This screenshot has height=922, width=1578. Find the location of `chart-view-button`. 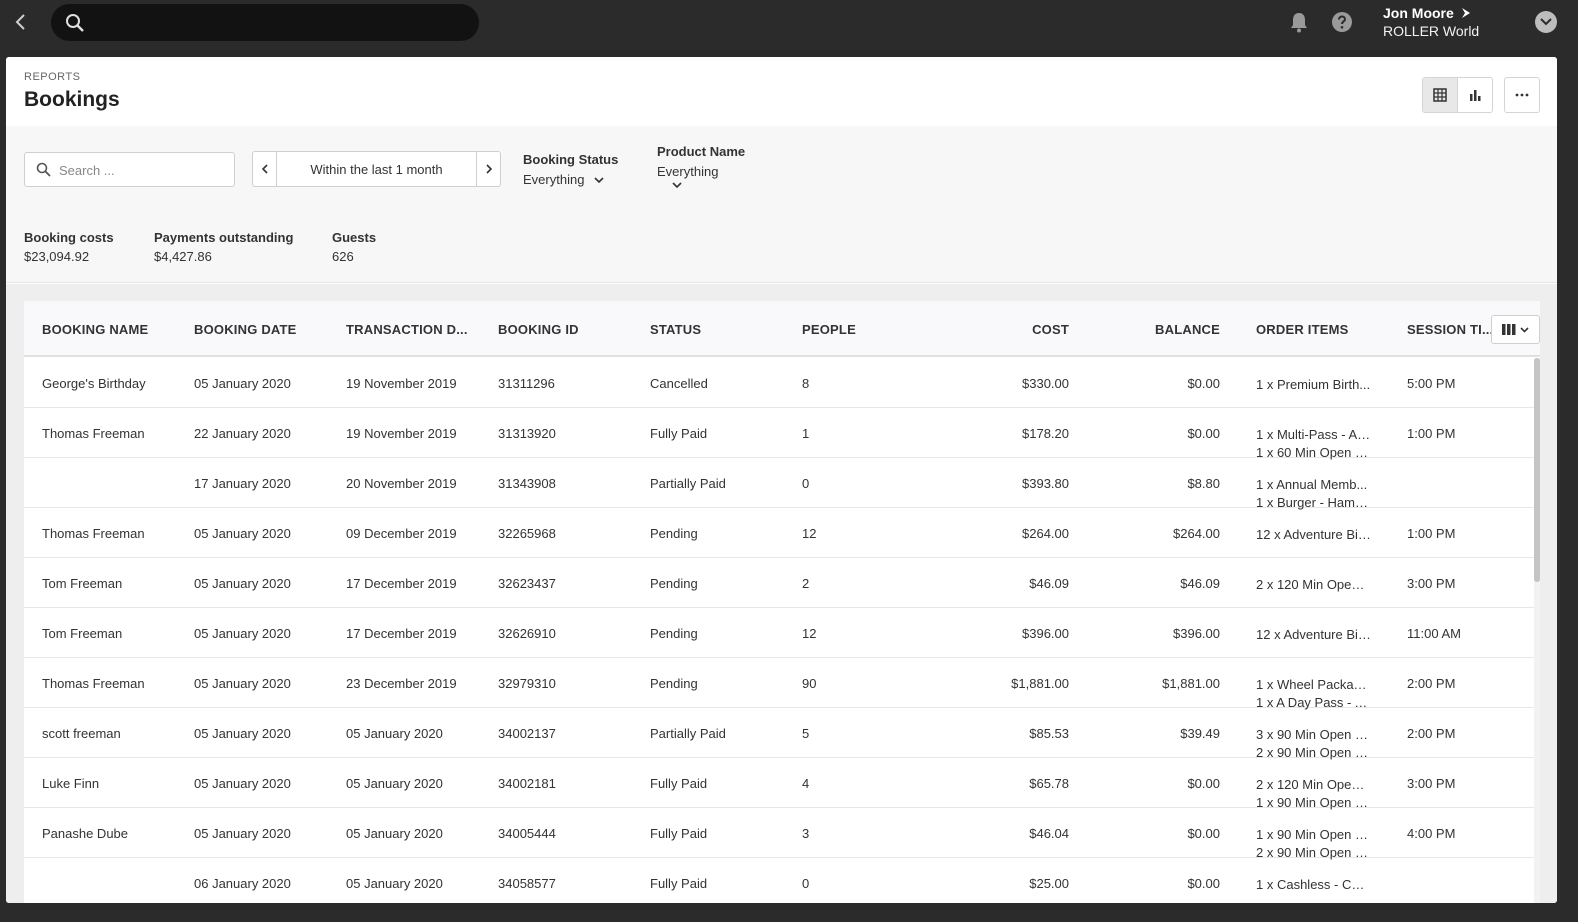

chart-view-button is located at coordinates (1475, 95).